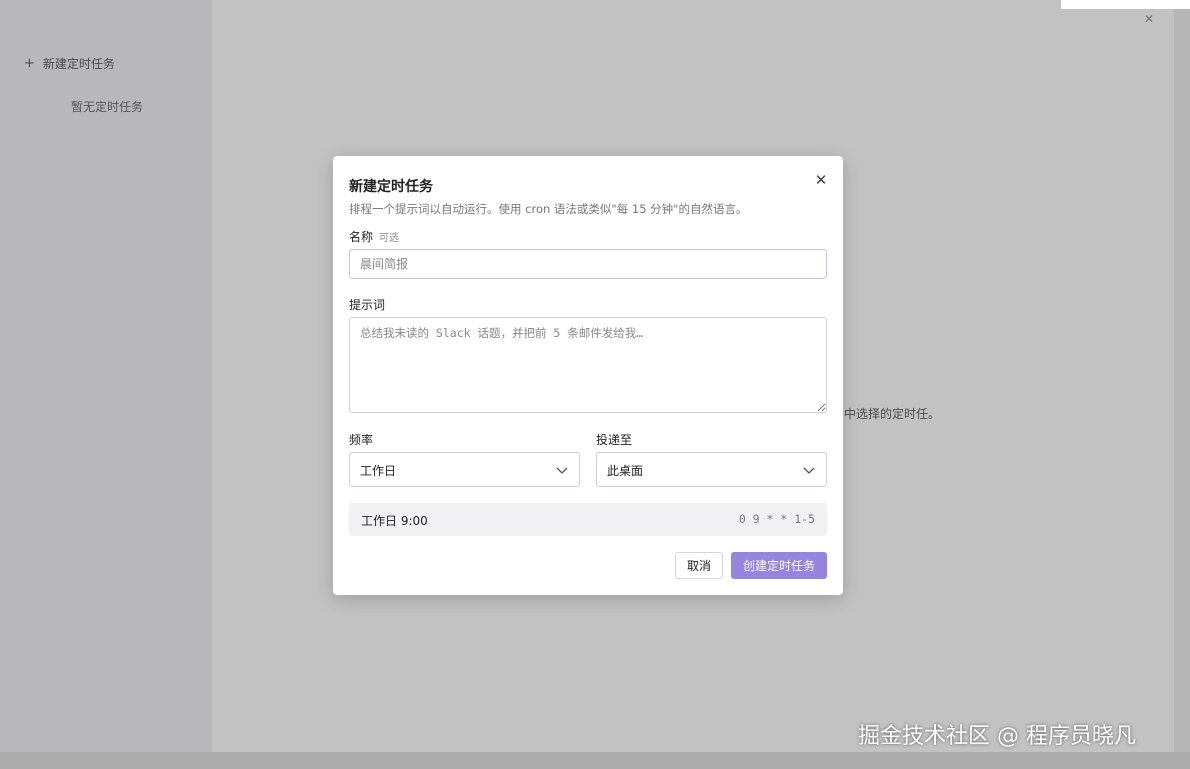 This screenshot has width=1190, height=769. What do you see at coordinates (389, 238) in the screenshot?
I see `optional-tag: 可选` at bounding box center [389, 238].